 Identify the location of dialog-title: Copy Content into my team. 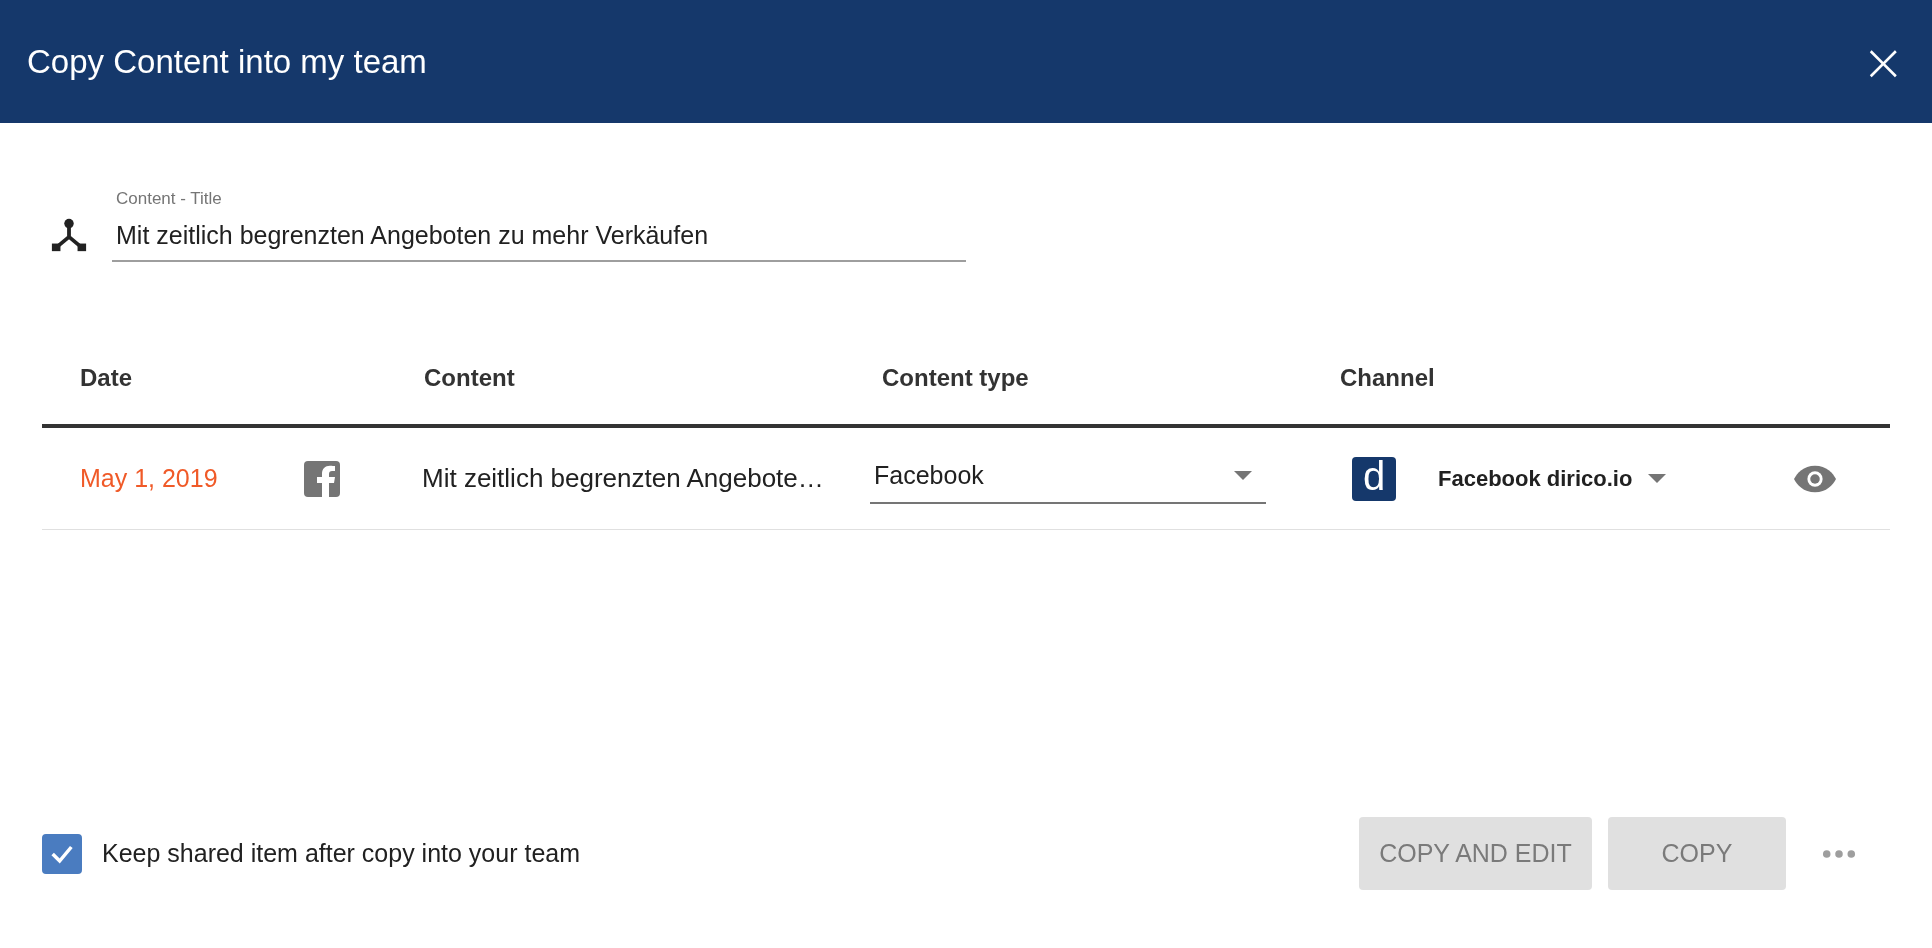
(227, 61).